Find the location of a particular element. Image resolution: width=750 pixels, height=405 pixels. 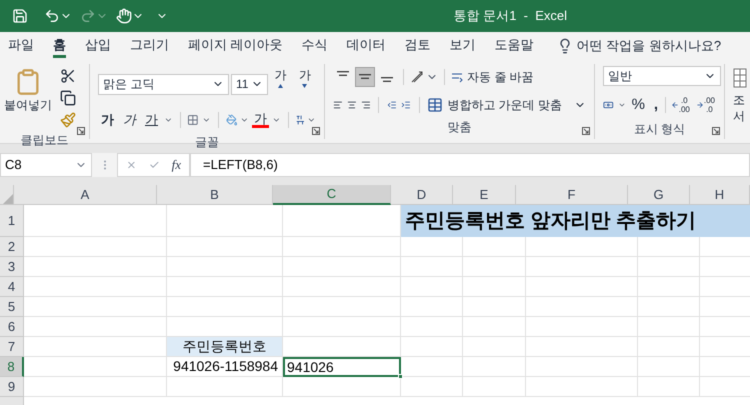

active-cell: 941026 is located at coordinates (342, 367).